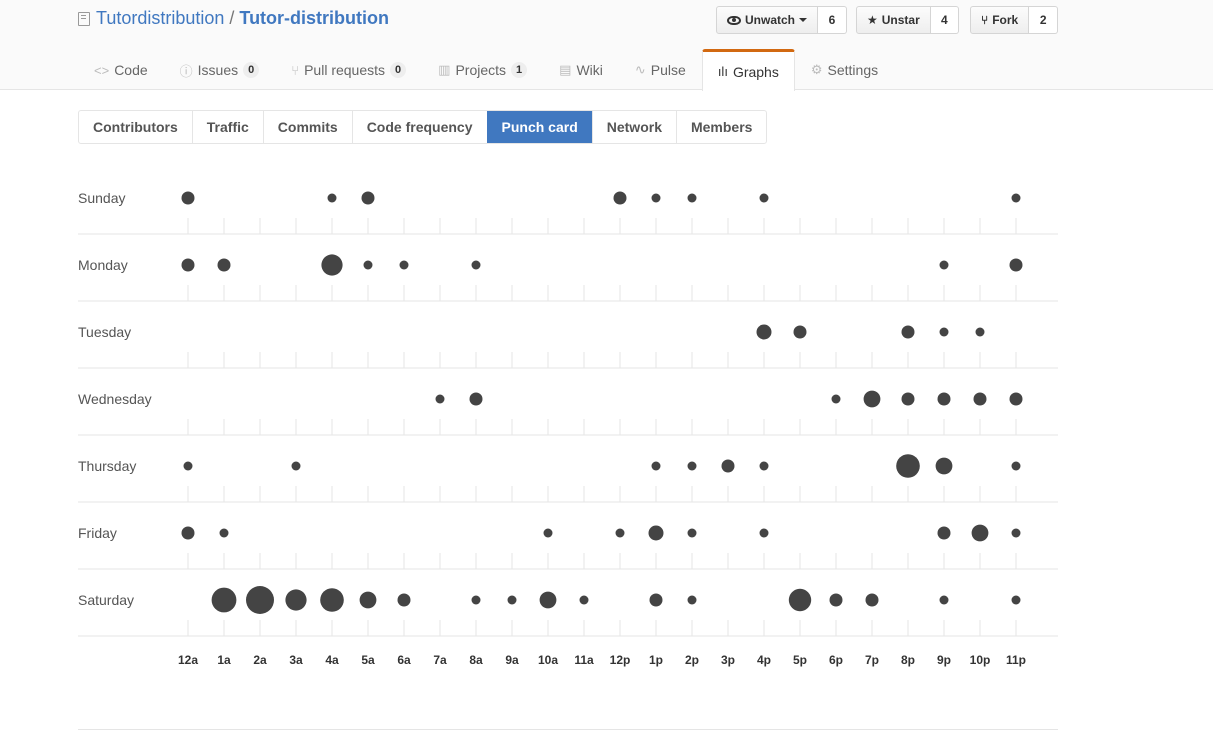  Describe the element at coordinates (568, 729) in the screenshot. I see `footer-divider` at that location.